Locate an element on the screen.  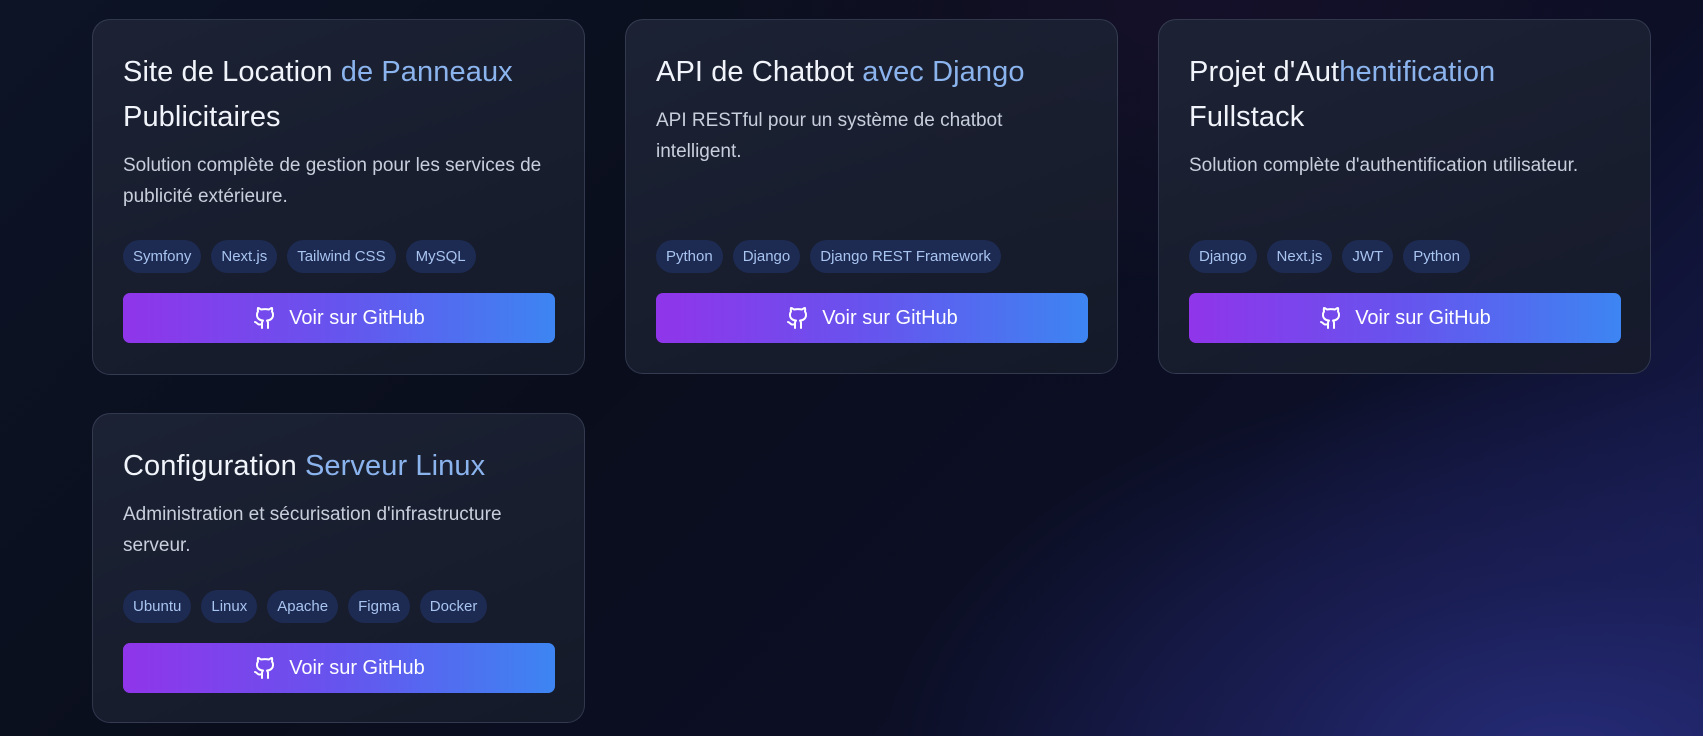
project-title: Projet d'Authentification Fullstack is located at coordinates (1404, 95).